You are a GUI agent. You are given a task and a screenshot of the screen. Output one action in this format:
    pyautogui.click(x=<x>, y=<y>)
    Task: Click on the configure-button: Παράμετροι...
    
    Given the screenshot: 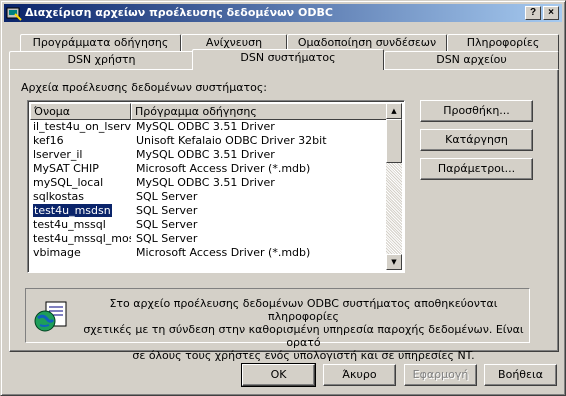 What is the action you would take?
    pyautogui.click(x=476, y=169)
    